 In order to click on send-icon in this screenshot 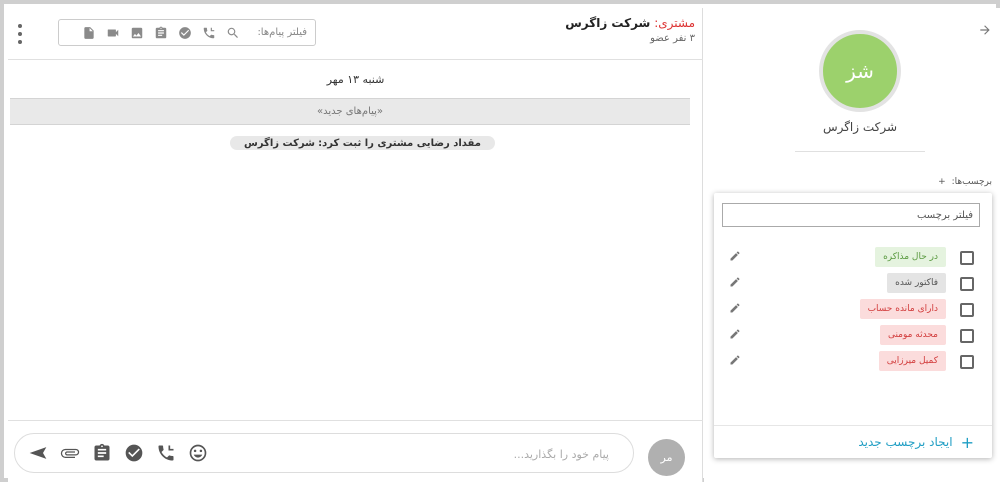, I will do `click(38, 453)`.